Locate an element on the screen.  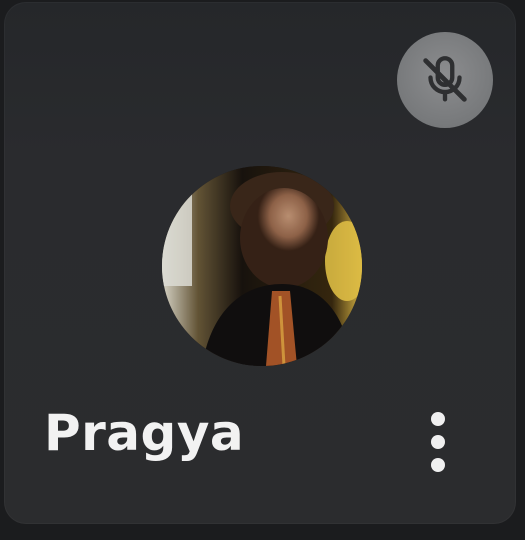
more-options-button is located at coordinates (438, 442).